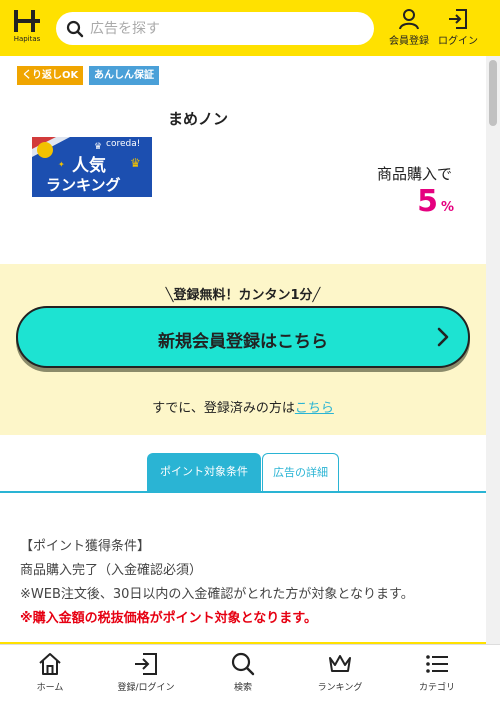  I want to click on reward-value: 5, so click(427, 201).